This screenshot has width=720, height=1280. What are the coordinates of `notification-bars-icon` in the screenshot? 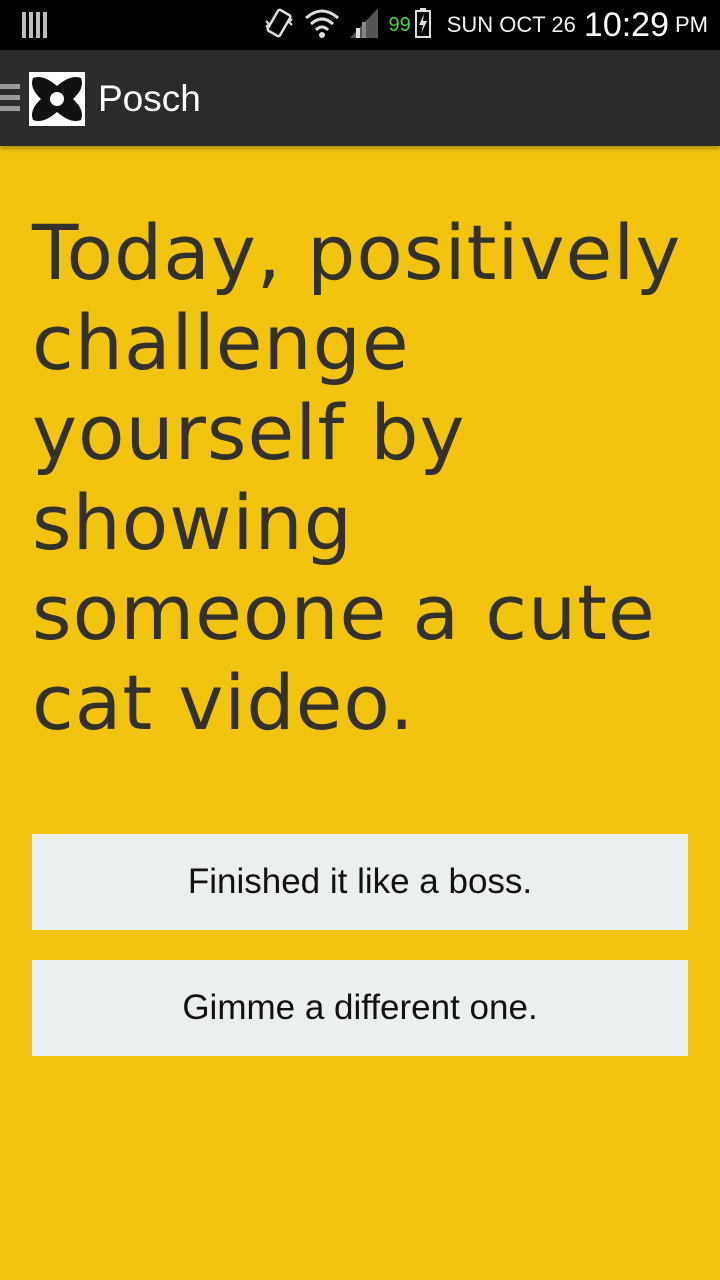 It's located at (35, 27).